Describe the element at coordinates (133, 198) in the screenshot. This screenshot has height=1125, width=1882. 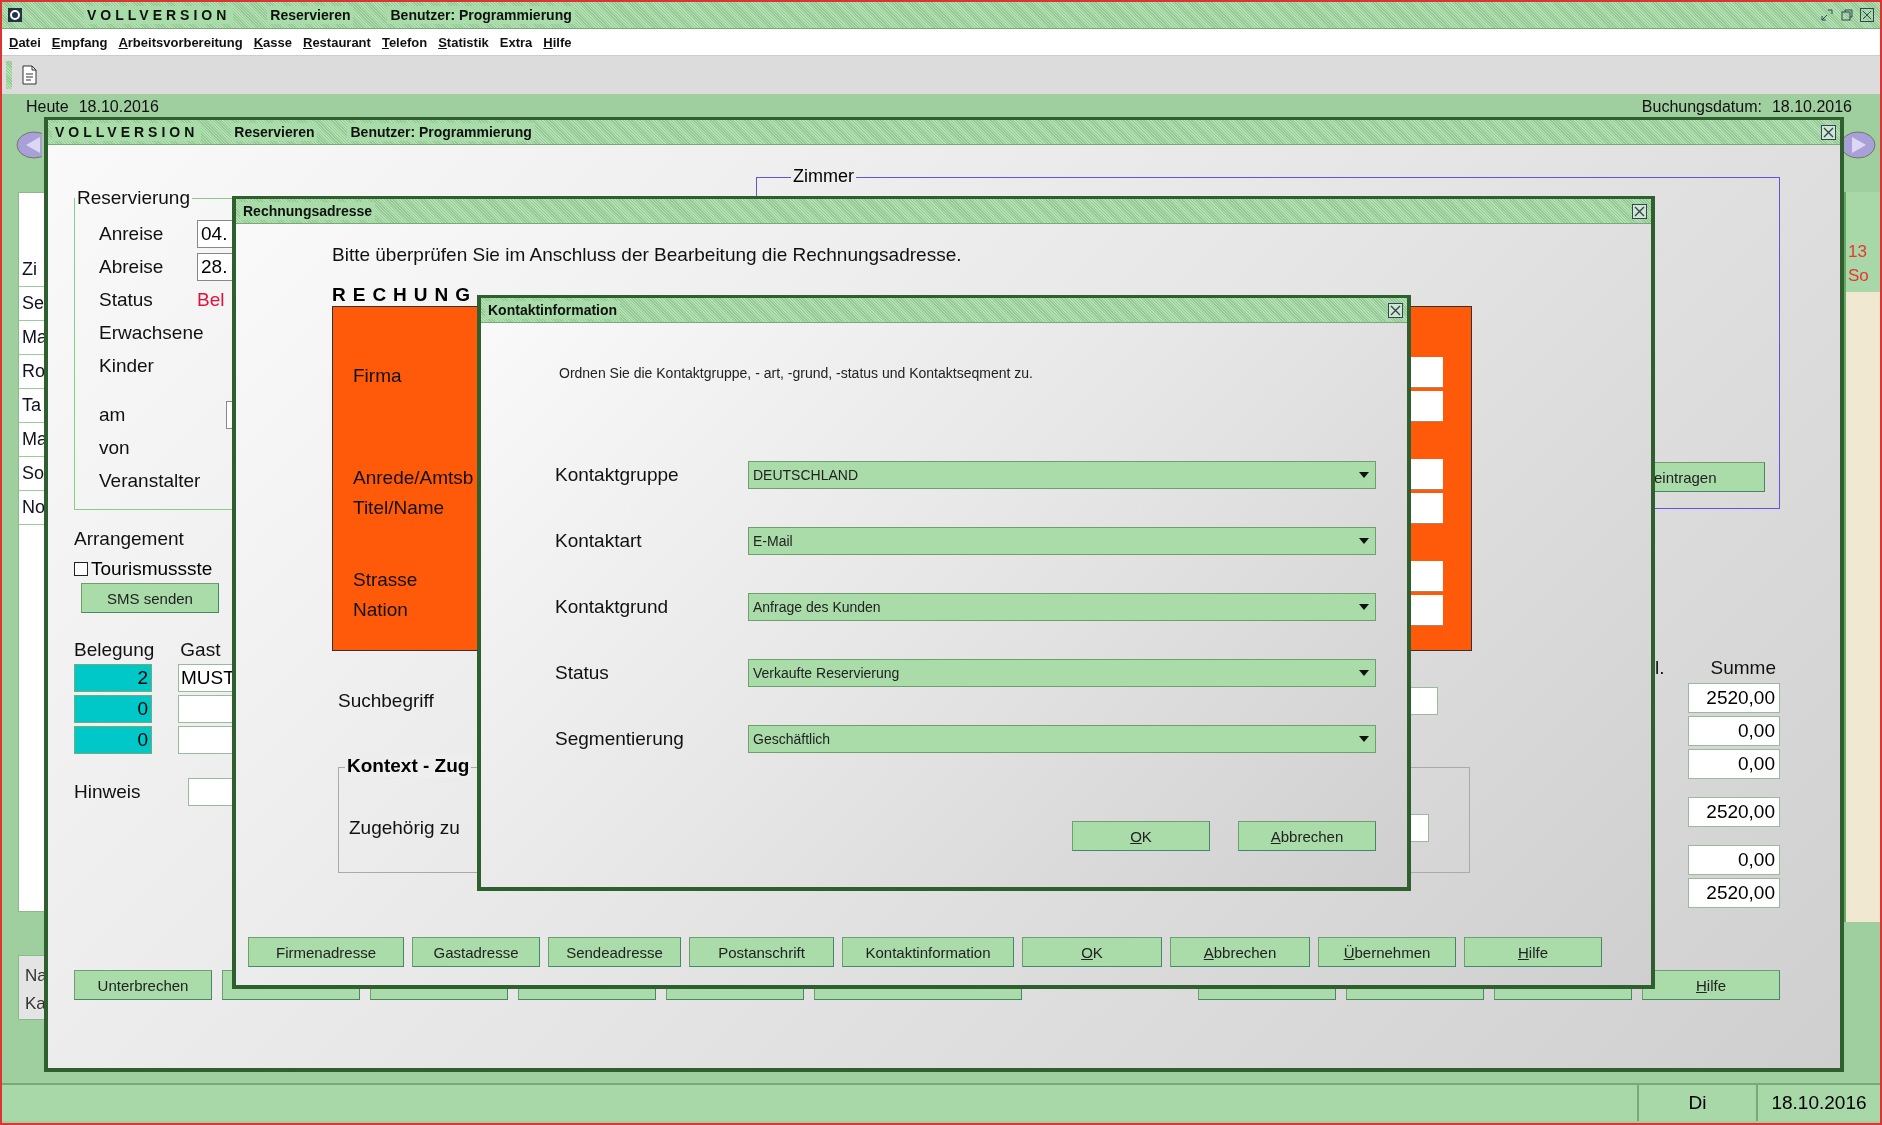
I see `group-legend: Reservierung` at that location.